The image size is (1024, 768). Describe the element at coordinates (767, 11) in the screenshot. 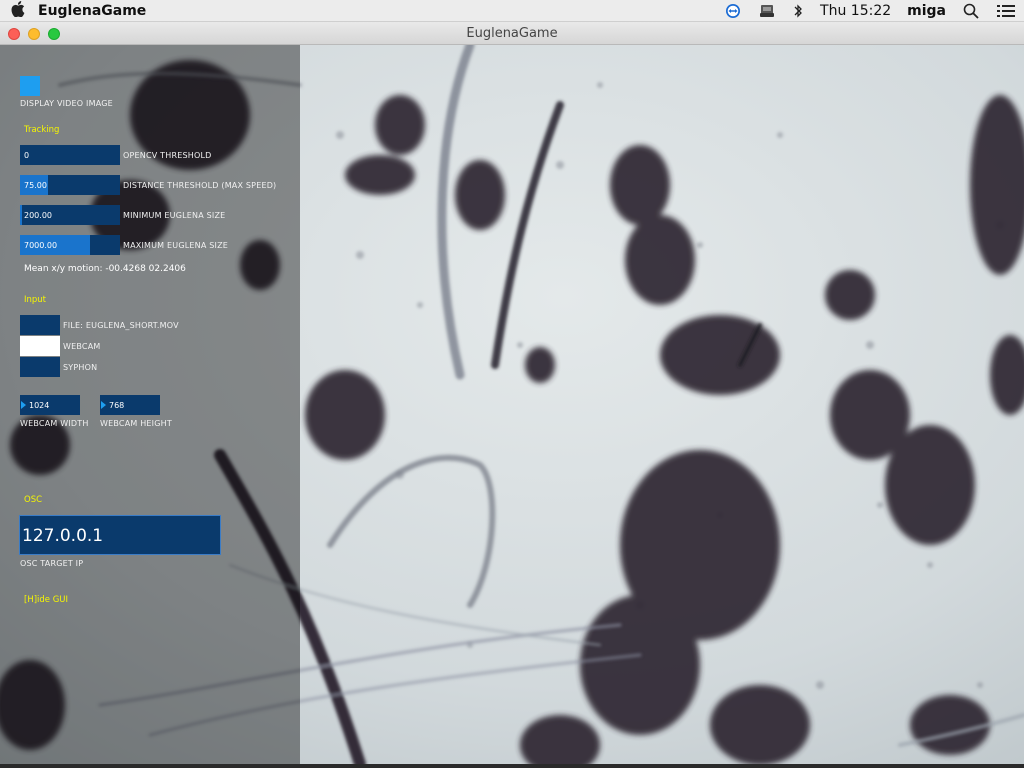

I see `disk-icon` at that location.